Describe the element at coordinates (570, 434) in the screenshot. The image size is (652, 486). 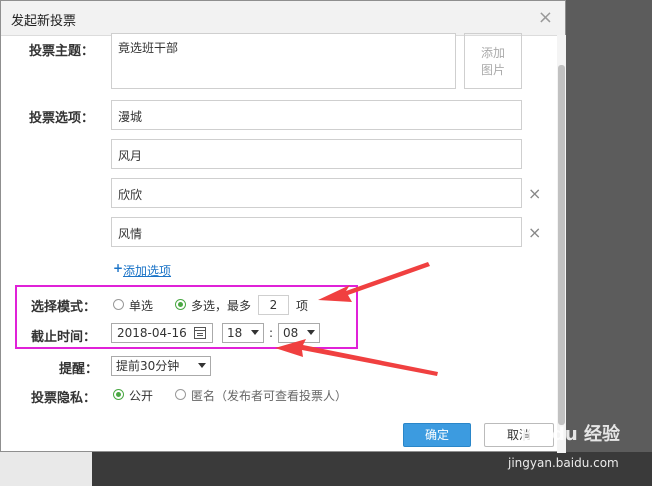
I see `watermark-brand: Baidu 经验` at that location.